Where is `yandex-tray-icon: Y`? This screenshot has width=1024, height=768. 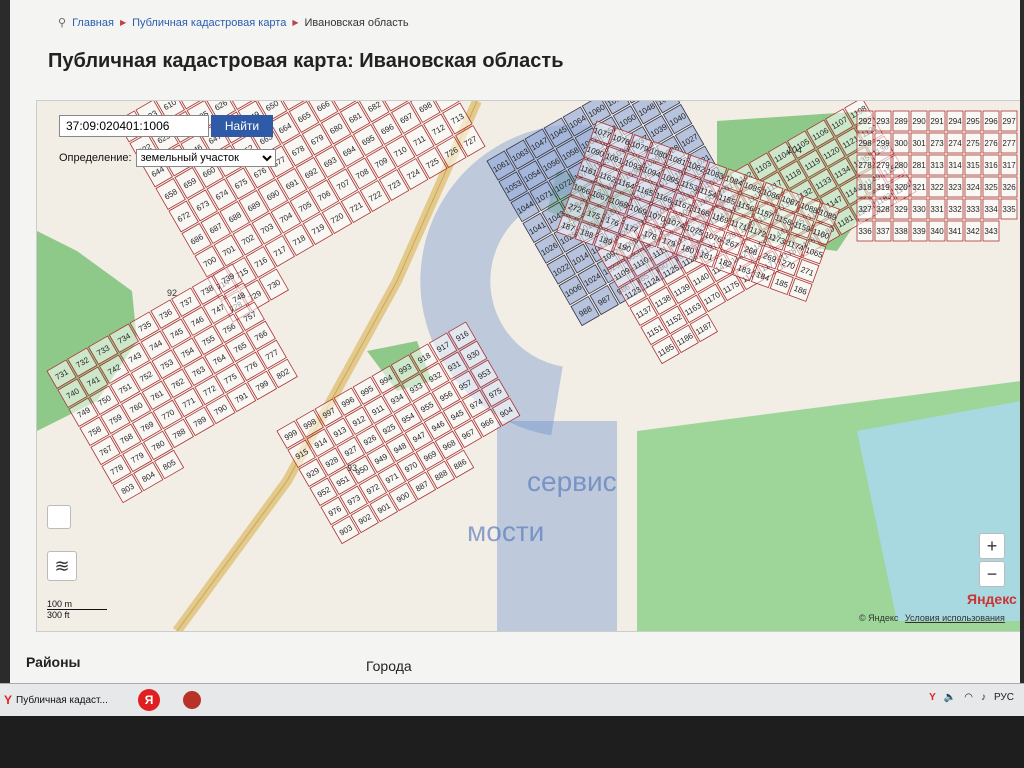 yandex-tray-icon: Y is located at coordinates (932, 697).